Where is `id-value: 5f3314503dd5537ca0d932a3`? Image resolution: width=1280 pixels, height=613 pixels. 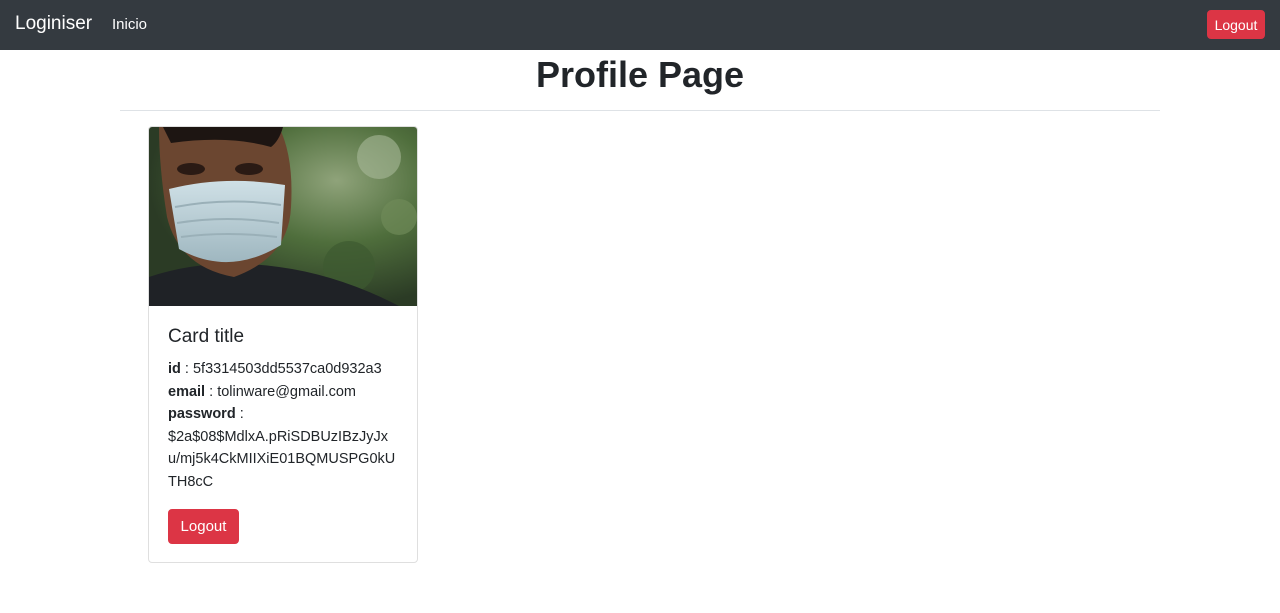 id-value: 5f3314503dd5537ca0d932a3 is located at coordinates (287, 369).